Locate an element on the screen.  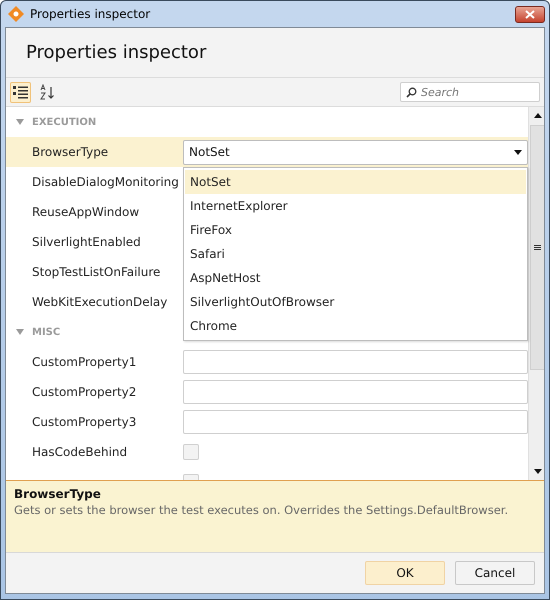
category-header: MISC is located at coordinates (46, 332).